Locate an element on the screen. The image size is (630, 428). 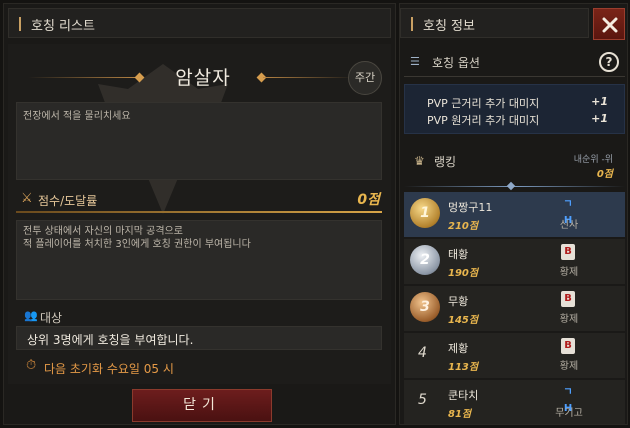
target-label: 대상 is located at coordinates (51, 318).